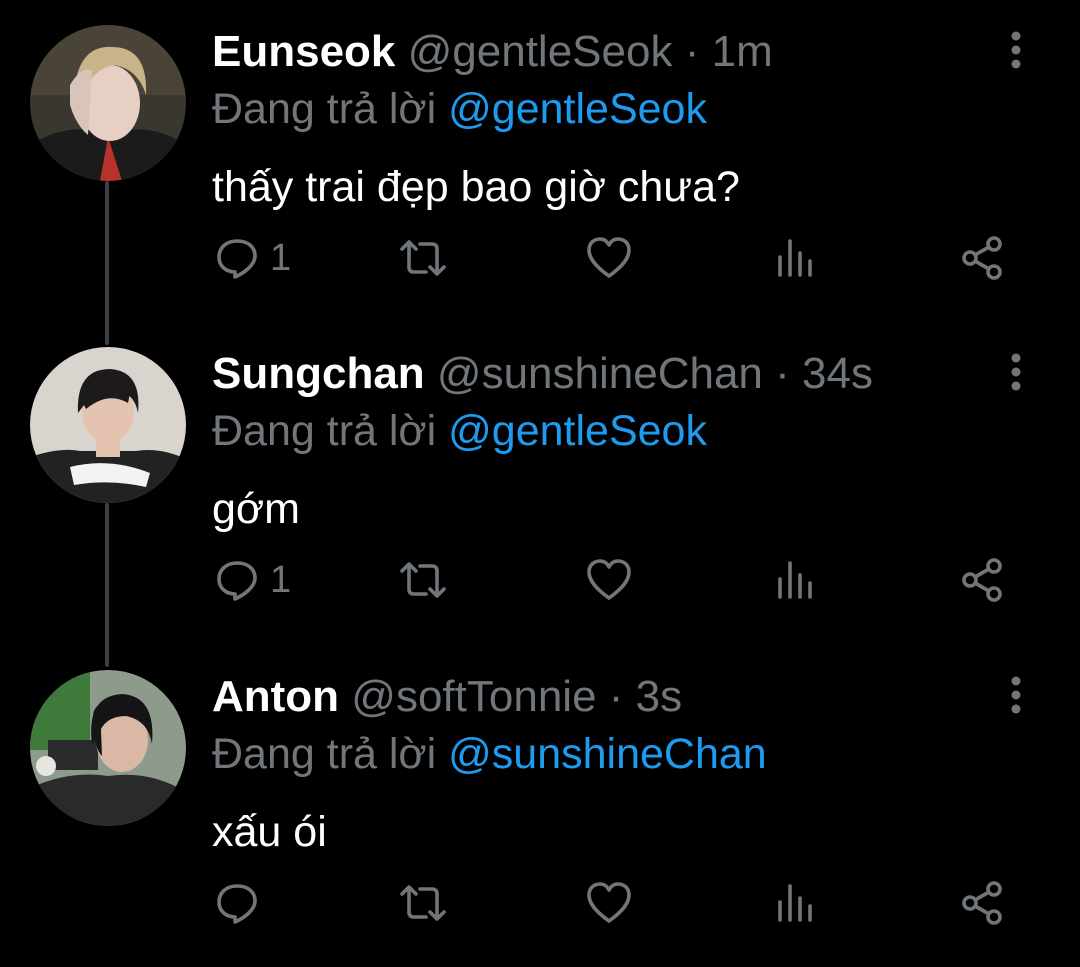 This screenshot has height=967, width=1080. I want to click on reply-button, so click(242, 903).